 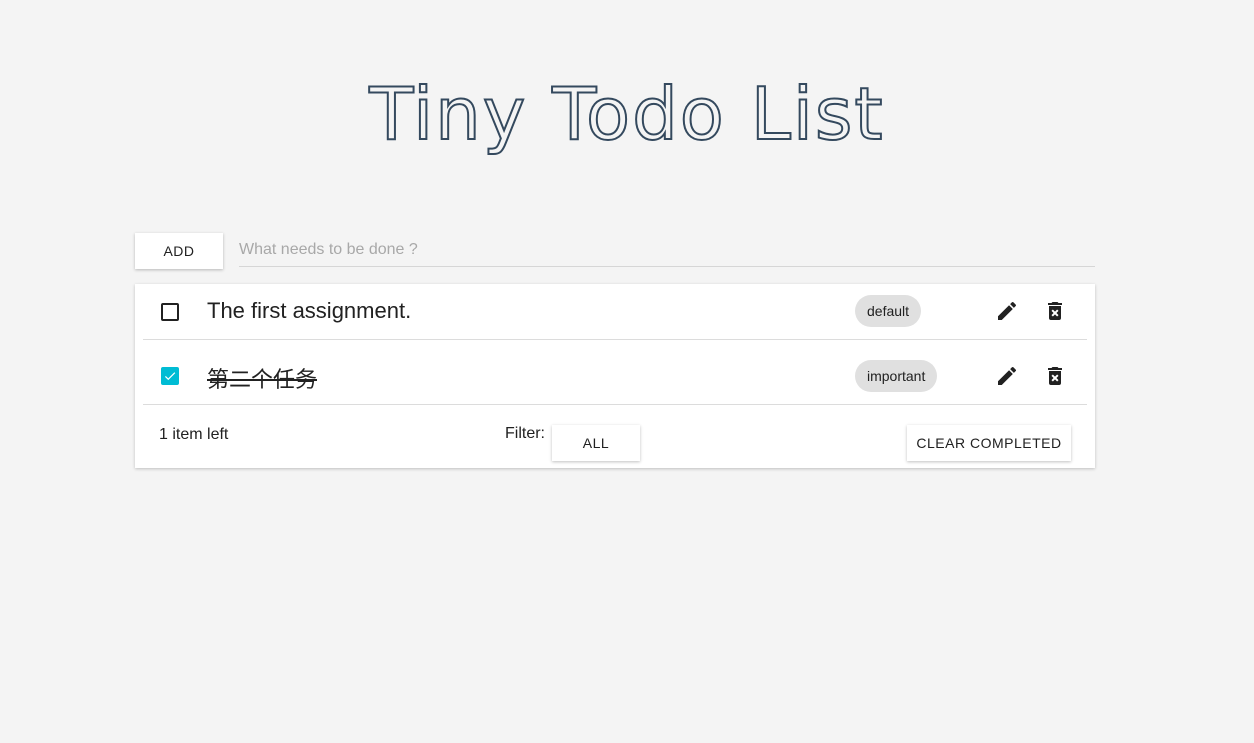 What do you see at coordinates (989, 443) in the screenshot?
I see `clear-completed-button: CLEAR COMPLETED` at bounding box center [989, 443].